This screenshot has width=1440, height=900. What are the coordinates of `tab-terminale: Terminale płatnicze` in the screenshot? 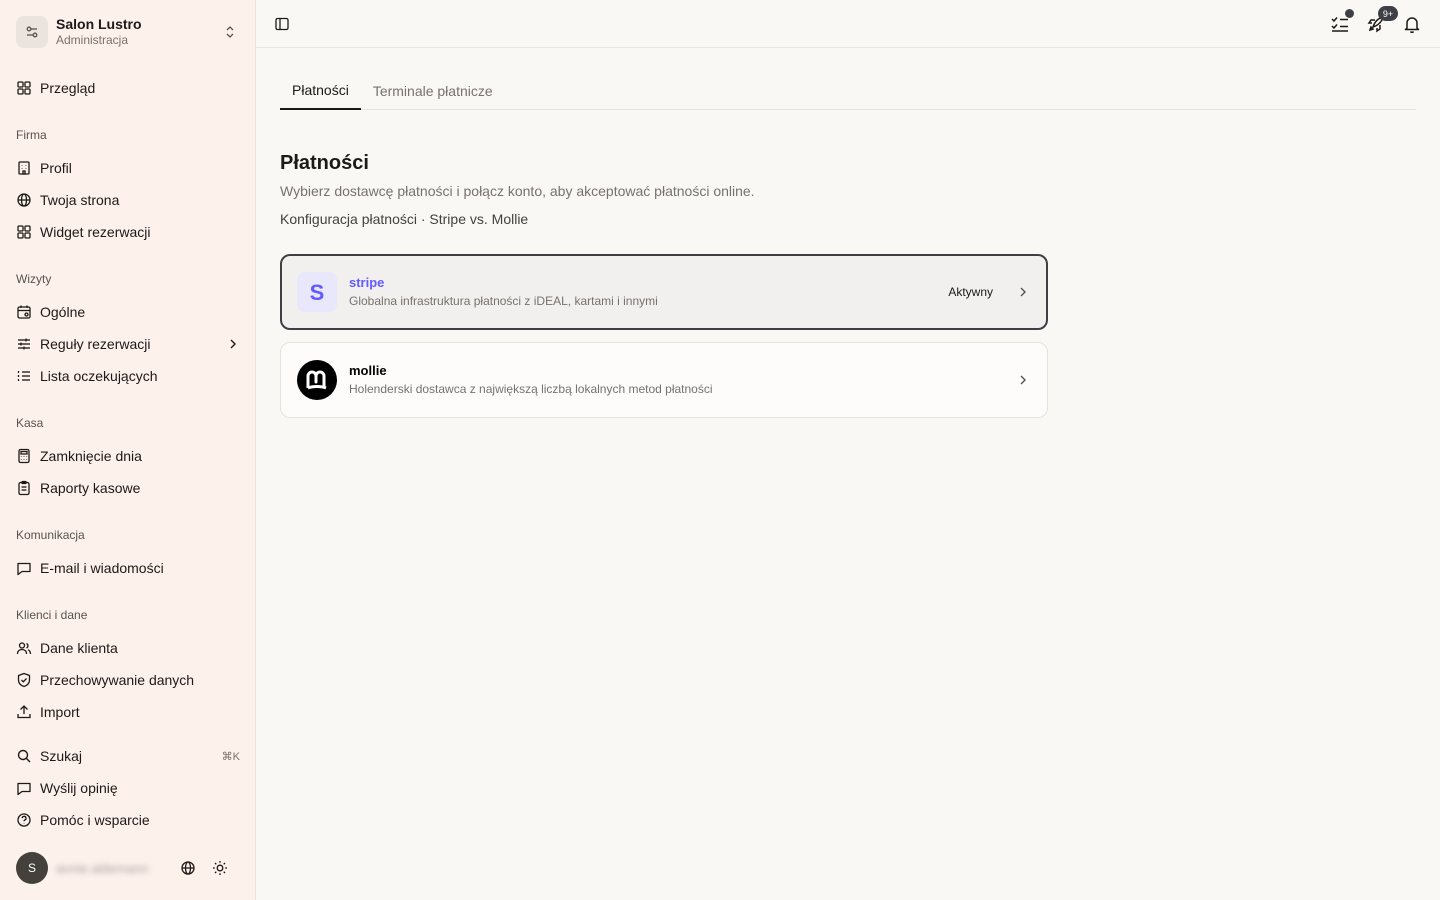 It's located at (433, 91).